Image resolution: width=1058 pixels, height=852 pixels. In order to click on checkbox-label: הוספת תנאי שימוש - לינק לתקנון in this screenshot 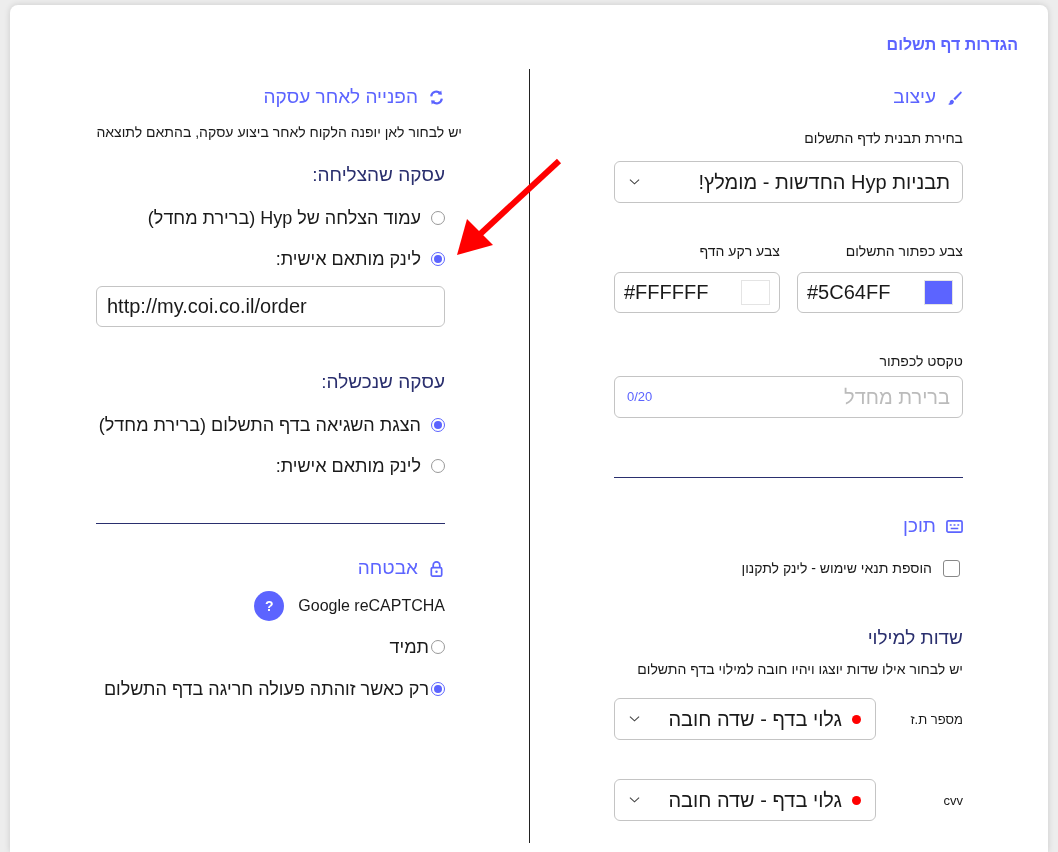, I will do `click(836, 568)`.